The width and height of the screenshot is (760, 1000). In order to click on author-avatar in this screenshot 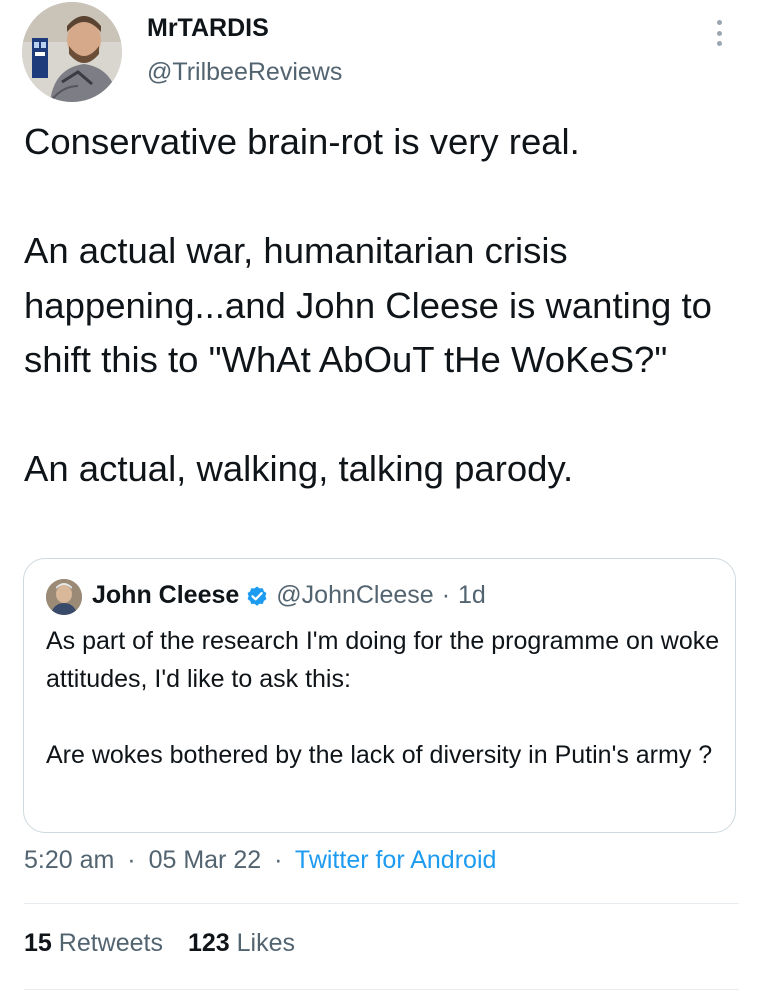, I will do `click(72, 52)`.